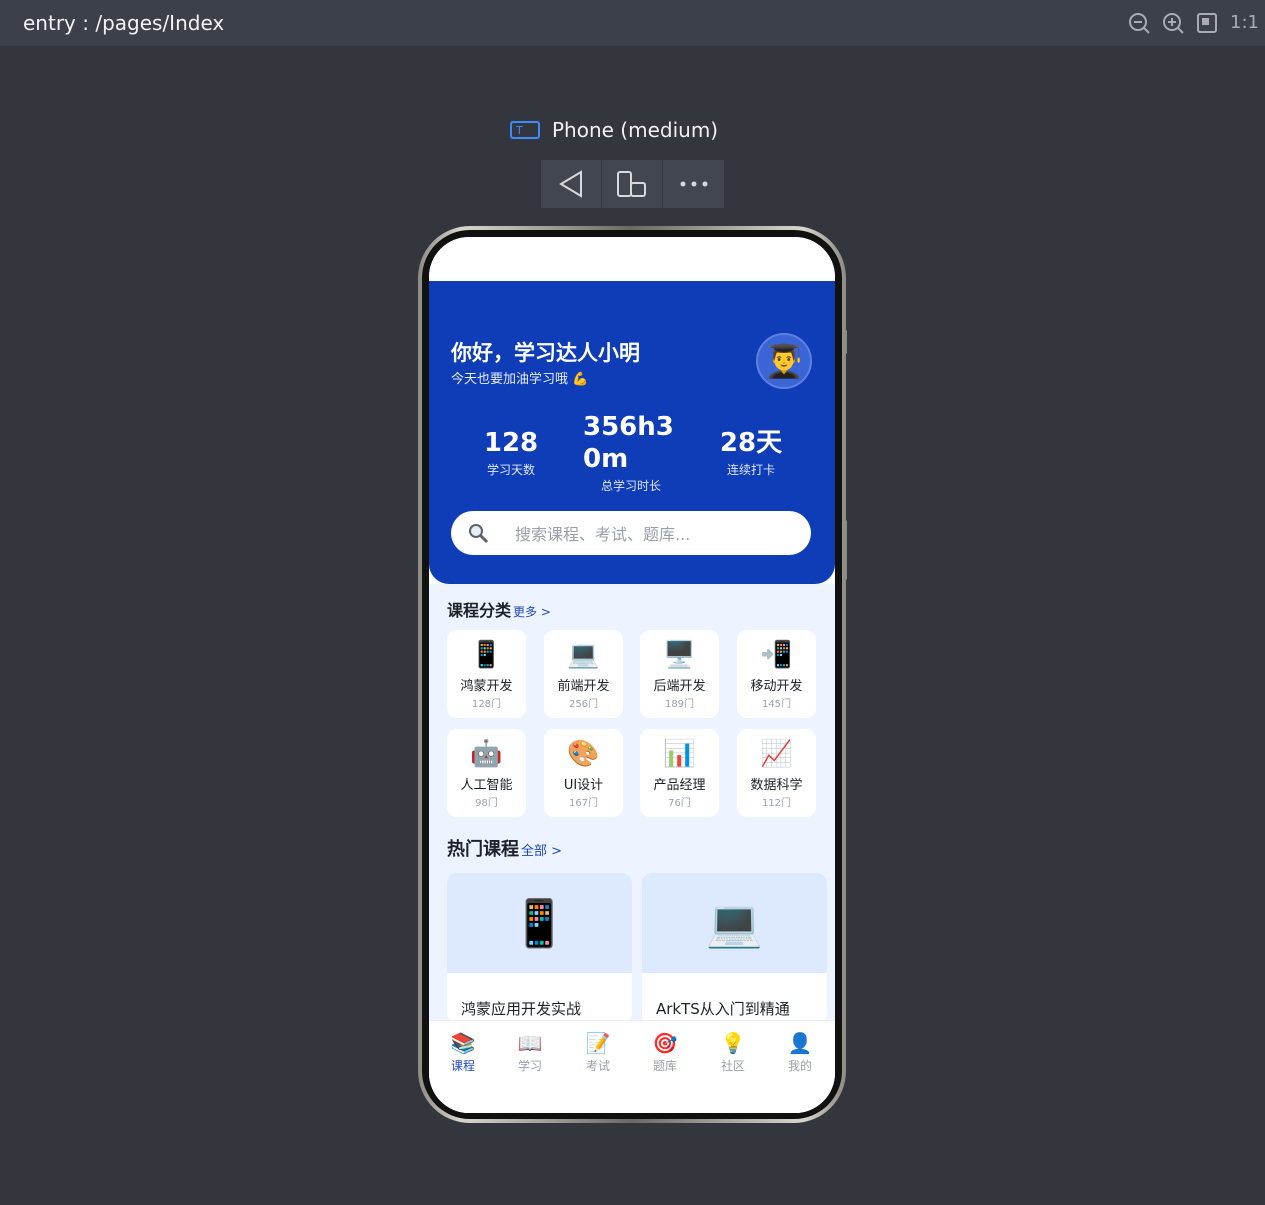  What do you see at coordinates (679, 773) in the screenshot?
I see `category-card: 📊 产品经理 76门` at bounding box center [679, 773].